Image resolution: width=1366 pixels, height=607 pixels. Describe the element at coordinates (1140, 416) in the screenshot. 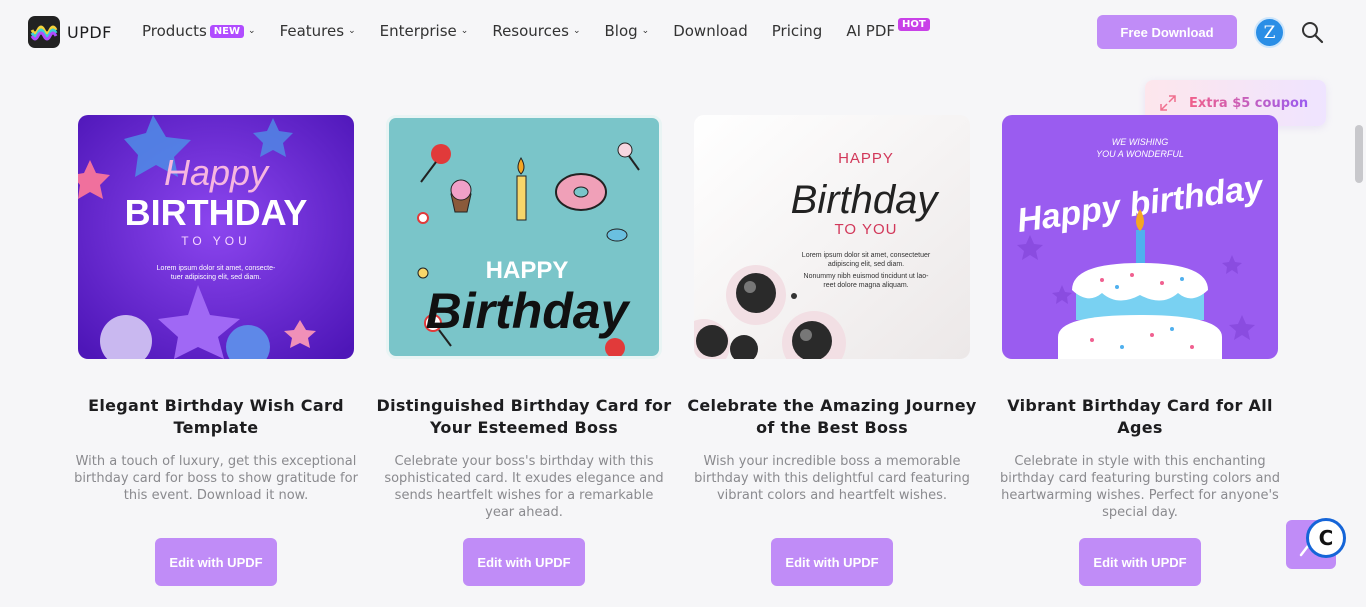

I see `card-title: Vibrant Birthday Card for All Ages` at that location.